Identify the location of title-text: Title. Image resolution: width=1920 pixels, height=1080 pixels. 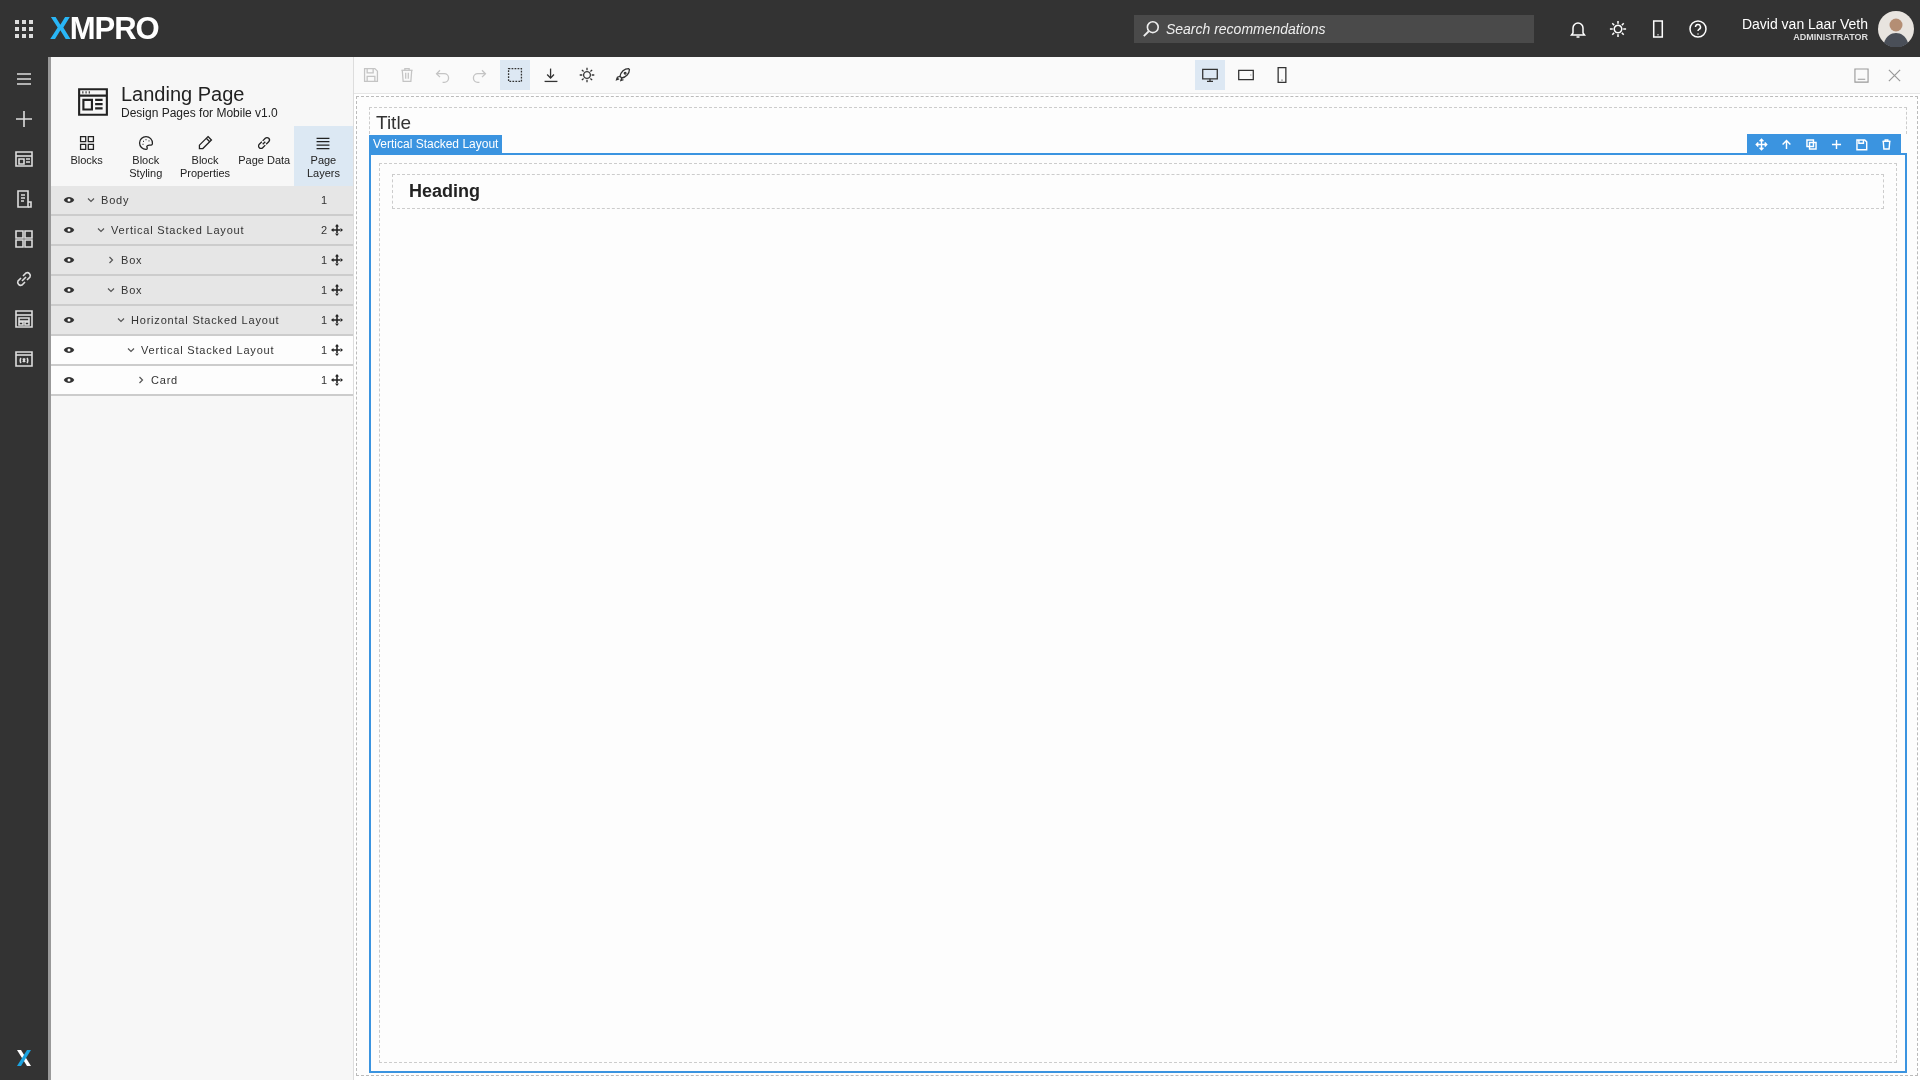
(394, 122).